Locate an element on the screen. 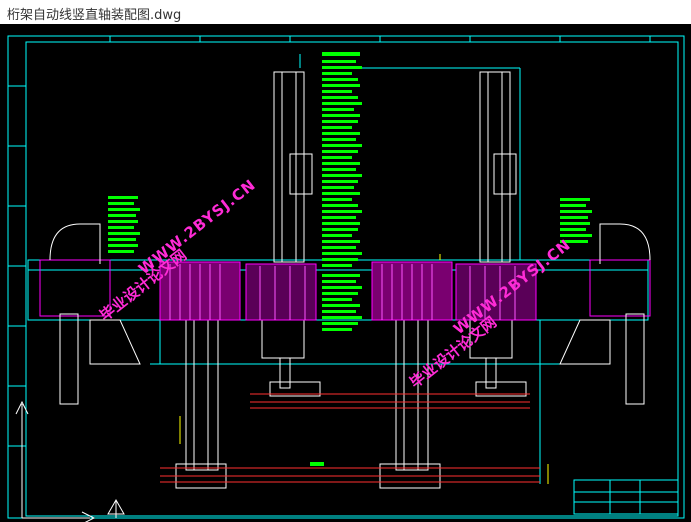  rail-dimension-icon is located at coordinates (116, 508).